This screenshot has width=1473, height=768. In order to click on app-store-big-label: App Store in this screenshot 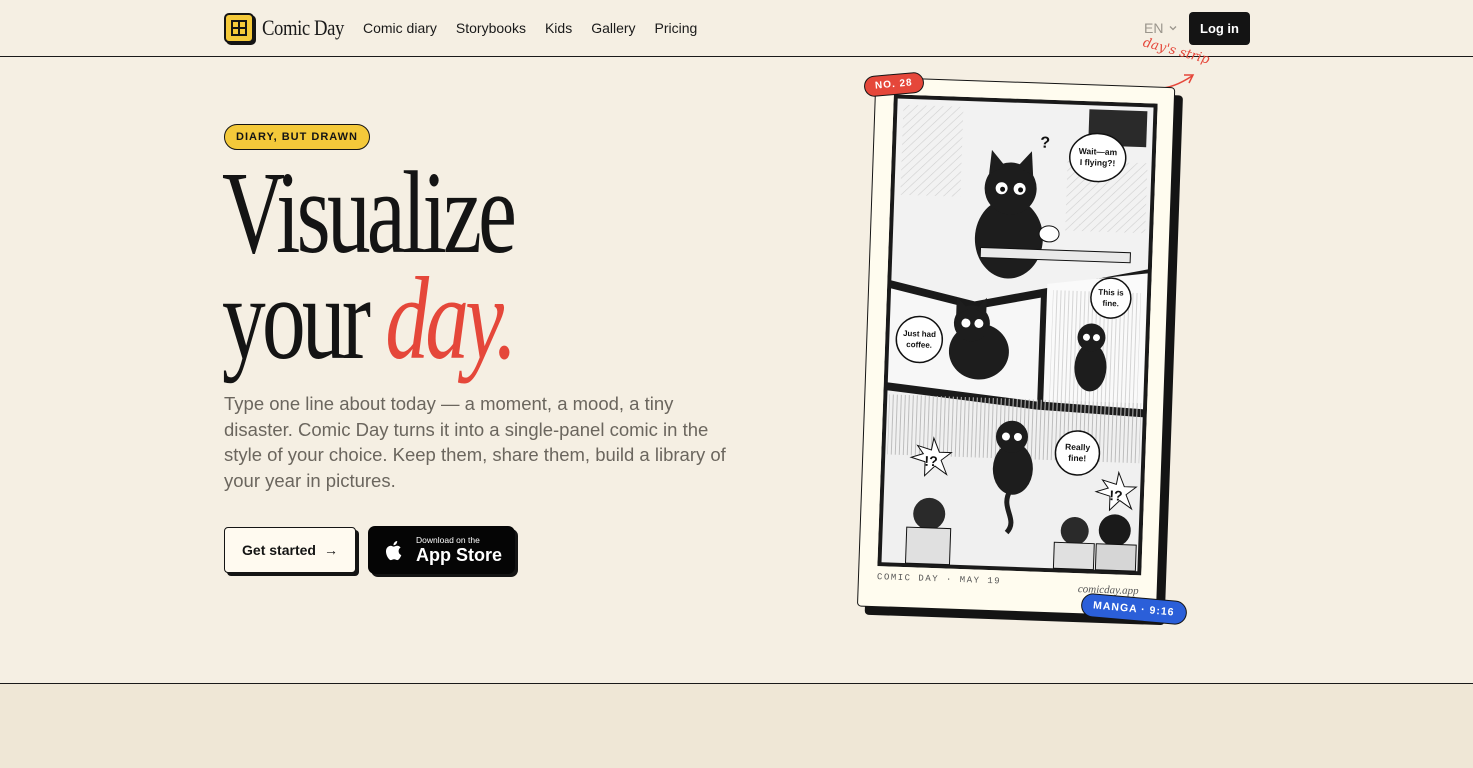, I will do `click(459, 555)`.